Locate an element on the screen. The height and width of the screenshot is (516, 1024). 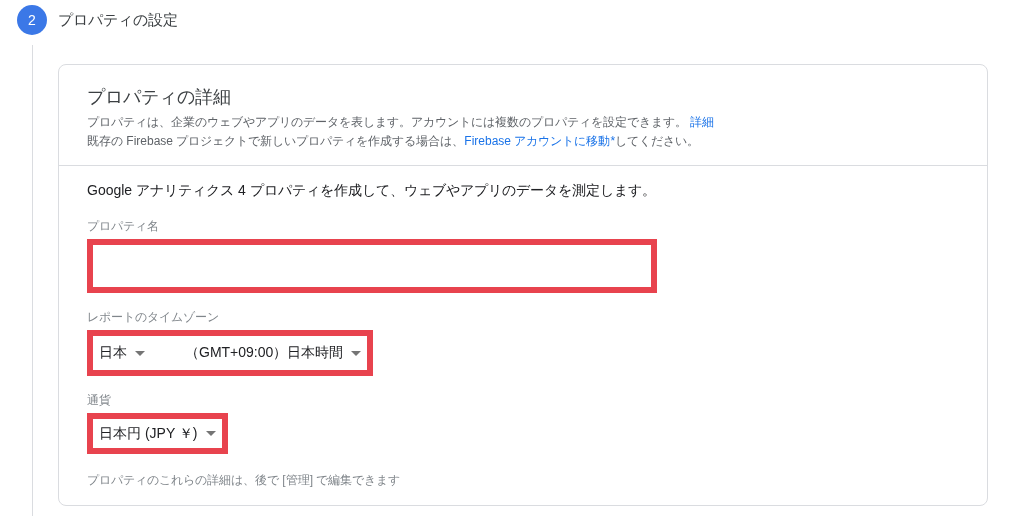
step-title: プロパティの設定 is located at coordinates (118, 20).